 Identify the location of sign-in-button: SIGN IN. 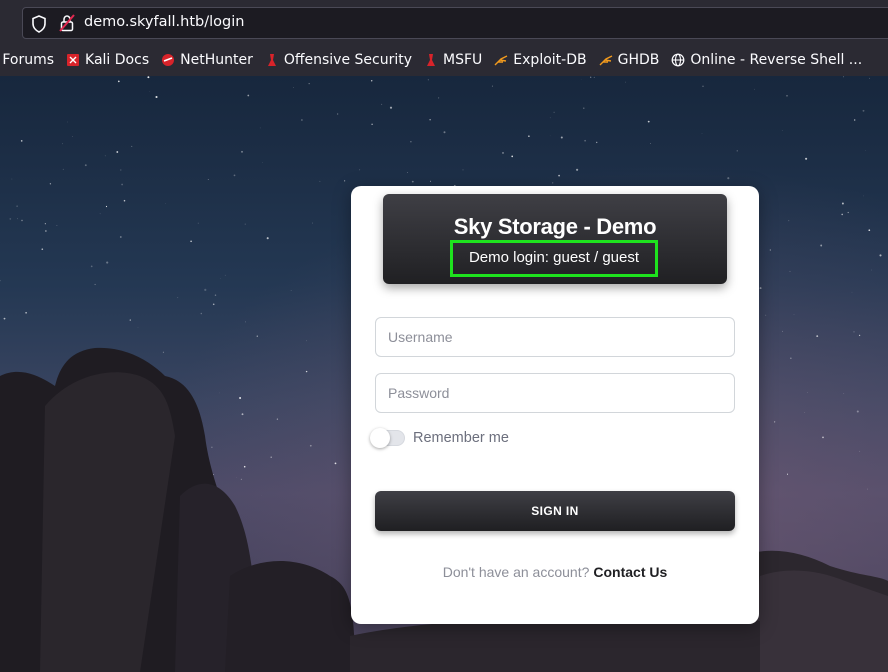
(555, 511).